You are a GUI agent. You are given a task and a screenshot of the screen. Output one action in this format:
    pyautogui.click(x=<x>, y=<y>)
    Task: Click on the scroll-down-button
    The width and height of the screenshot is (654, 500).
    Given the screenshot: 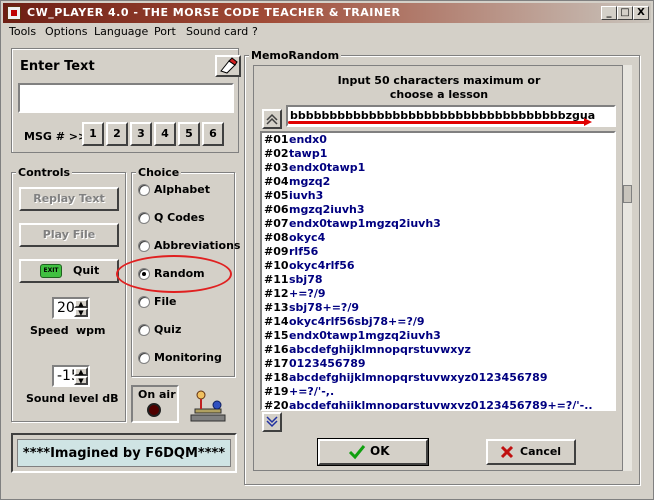 What is the action you would take?
    pyautogui.click(x=272, y=422)
    